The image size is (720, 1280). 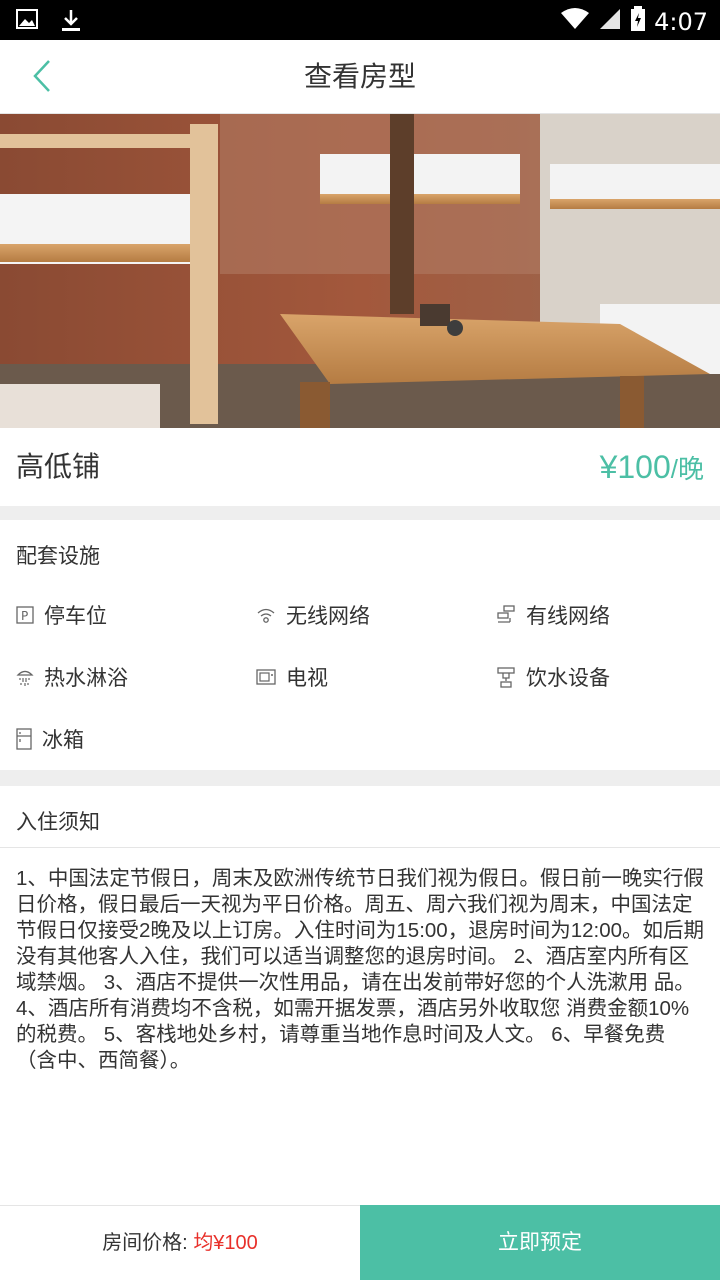 What do you see at coordinates (635, 467) in the screenshot?
I see `room-price-value: ¥100` at bounding box center [635, 467].